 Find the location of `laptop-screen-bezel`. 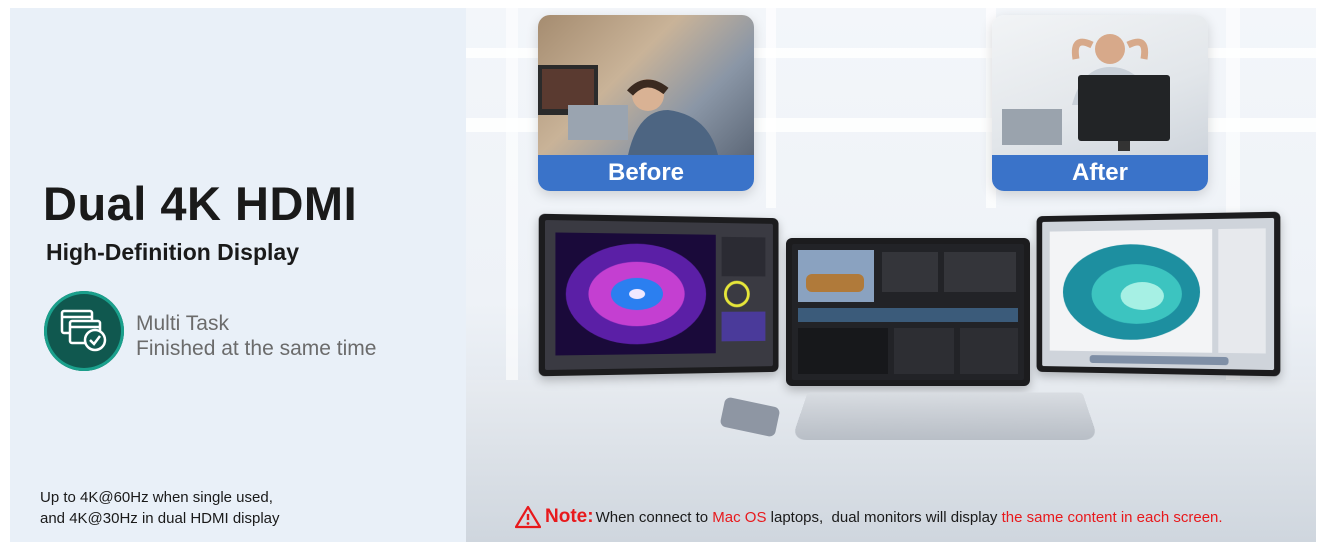

laptop-screen-bezel is located at coordinates (908, 312).